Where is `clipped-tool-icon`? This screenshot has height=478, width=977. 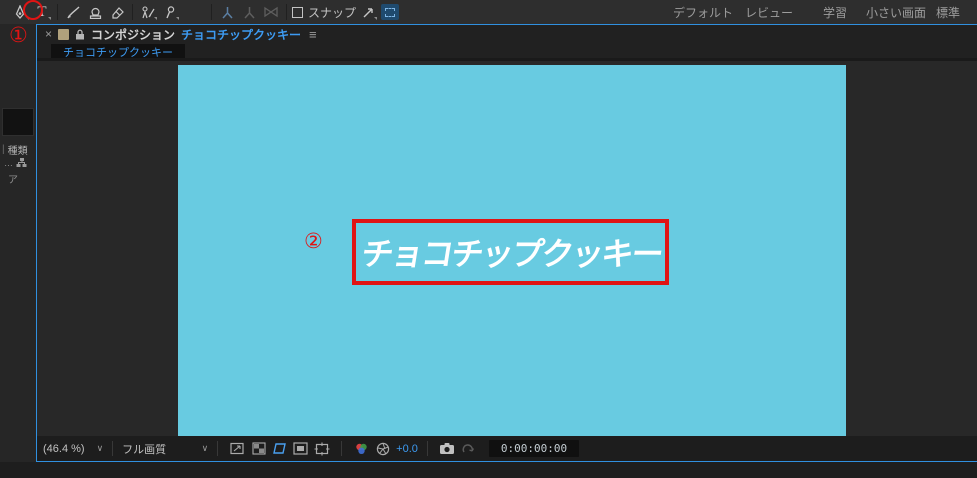
clipped-tool-icon is located at coordinates (4, 12).